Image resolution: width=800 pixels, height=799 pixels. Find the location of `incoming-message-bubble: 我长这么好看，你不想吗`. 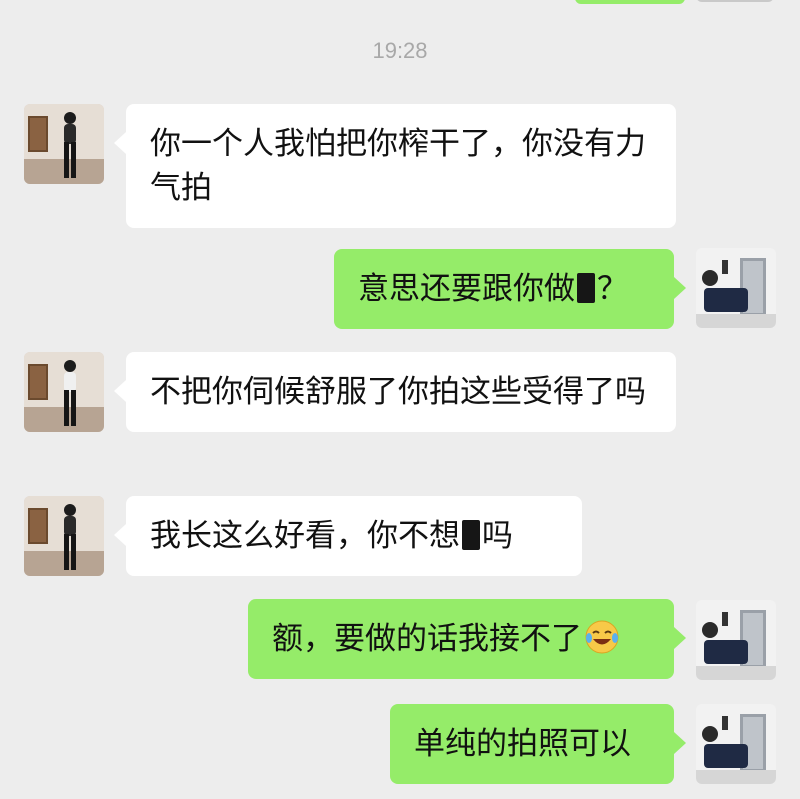

incoming-message-bubble: 我长这么好看，你不想吗 is located at coordinates (348, 536).